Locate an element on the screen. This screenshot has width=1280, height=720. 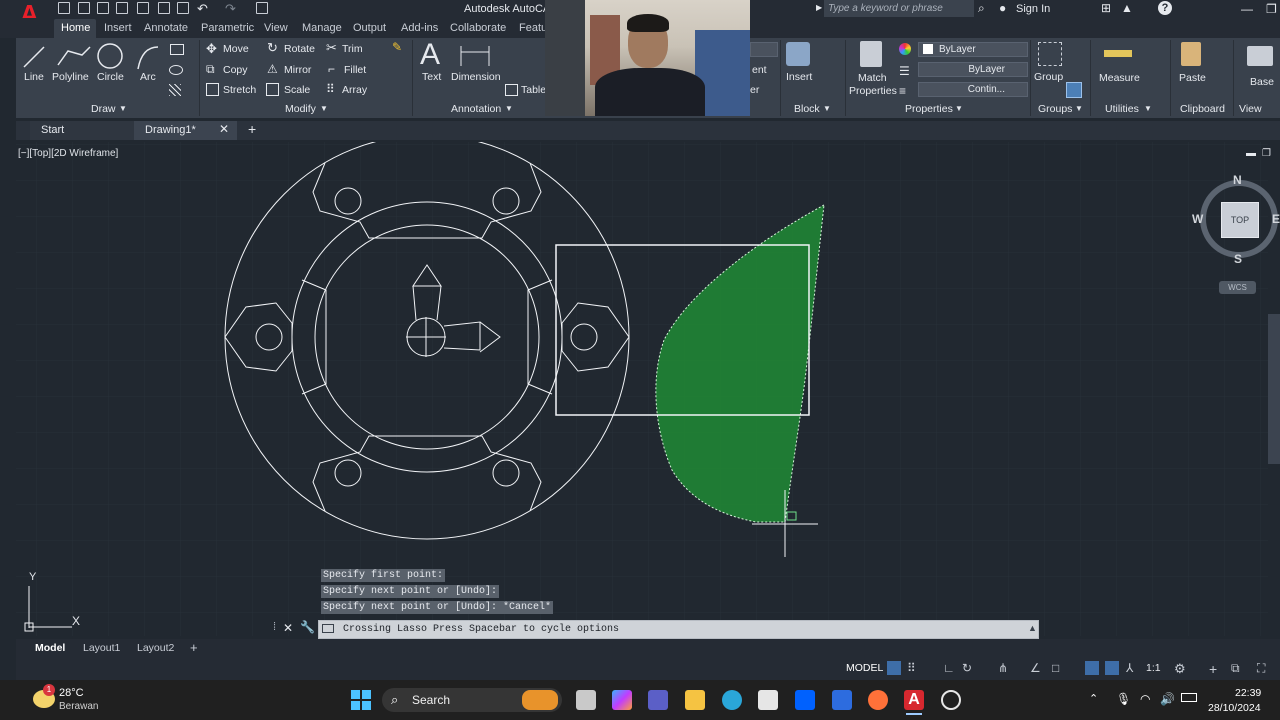
web-save-icon is located at coordinates (143, 8).